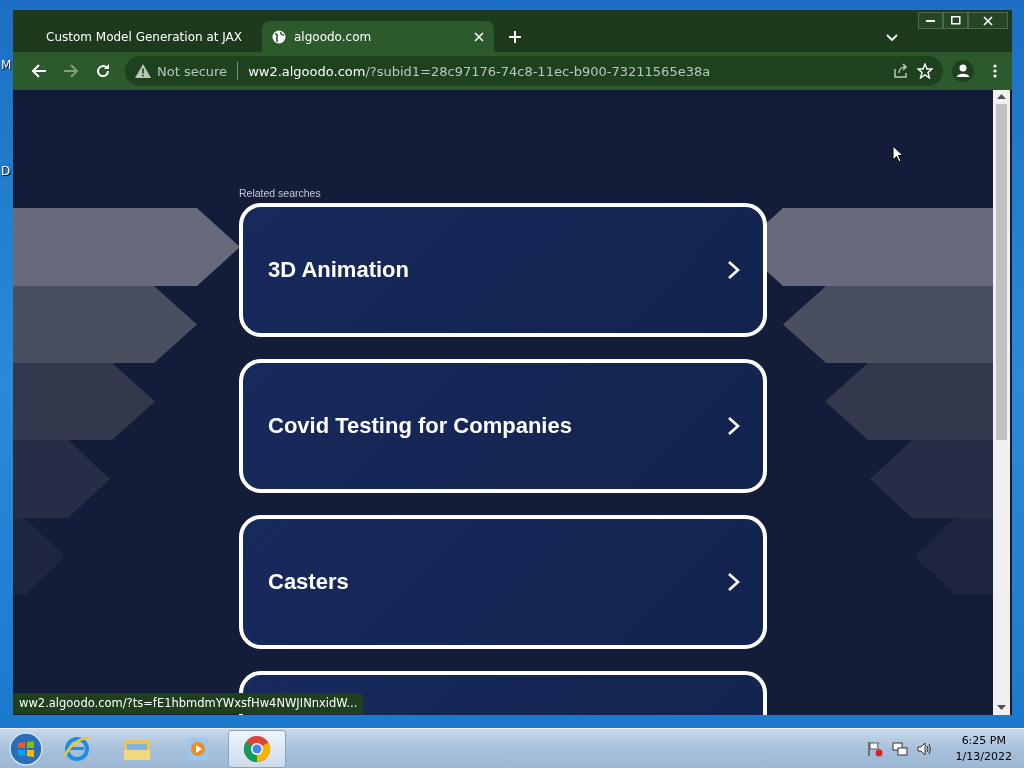 This screenshot has height=768, width=1024. I want to click on forward-arrow-icon, so click(71, 71).